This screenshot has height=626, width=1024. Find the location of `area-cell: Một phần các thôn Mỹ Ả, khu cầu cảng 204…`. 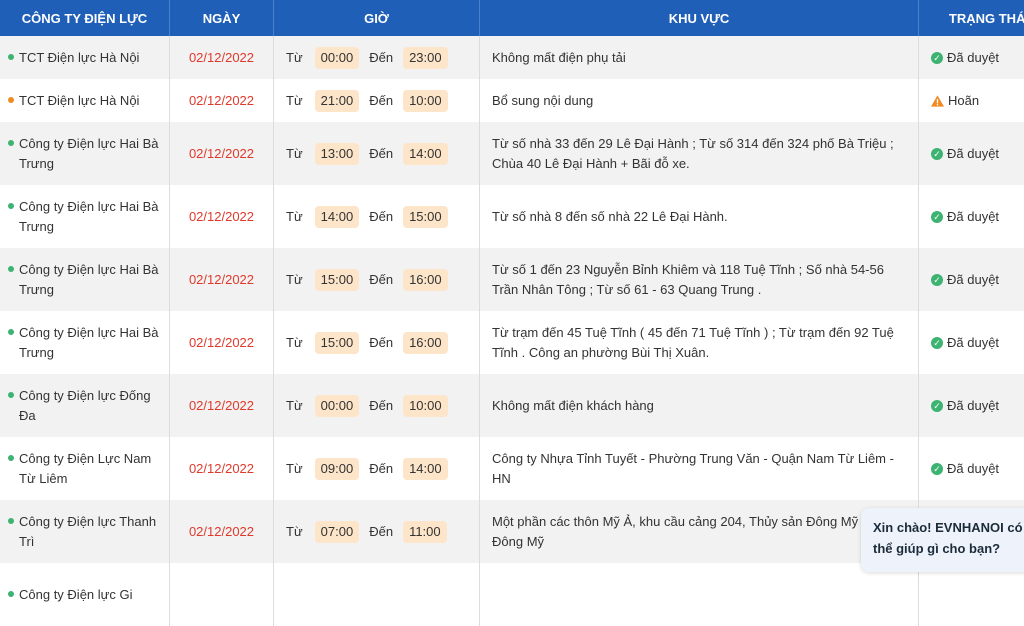

area-cell: Một phần các thôn Mỹ Ả, khu cầu cảng 204… is located at coordinates (699, 531).